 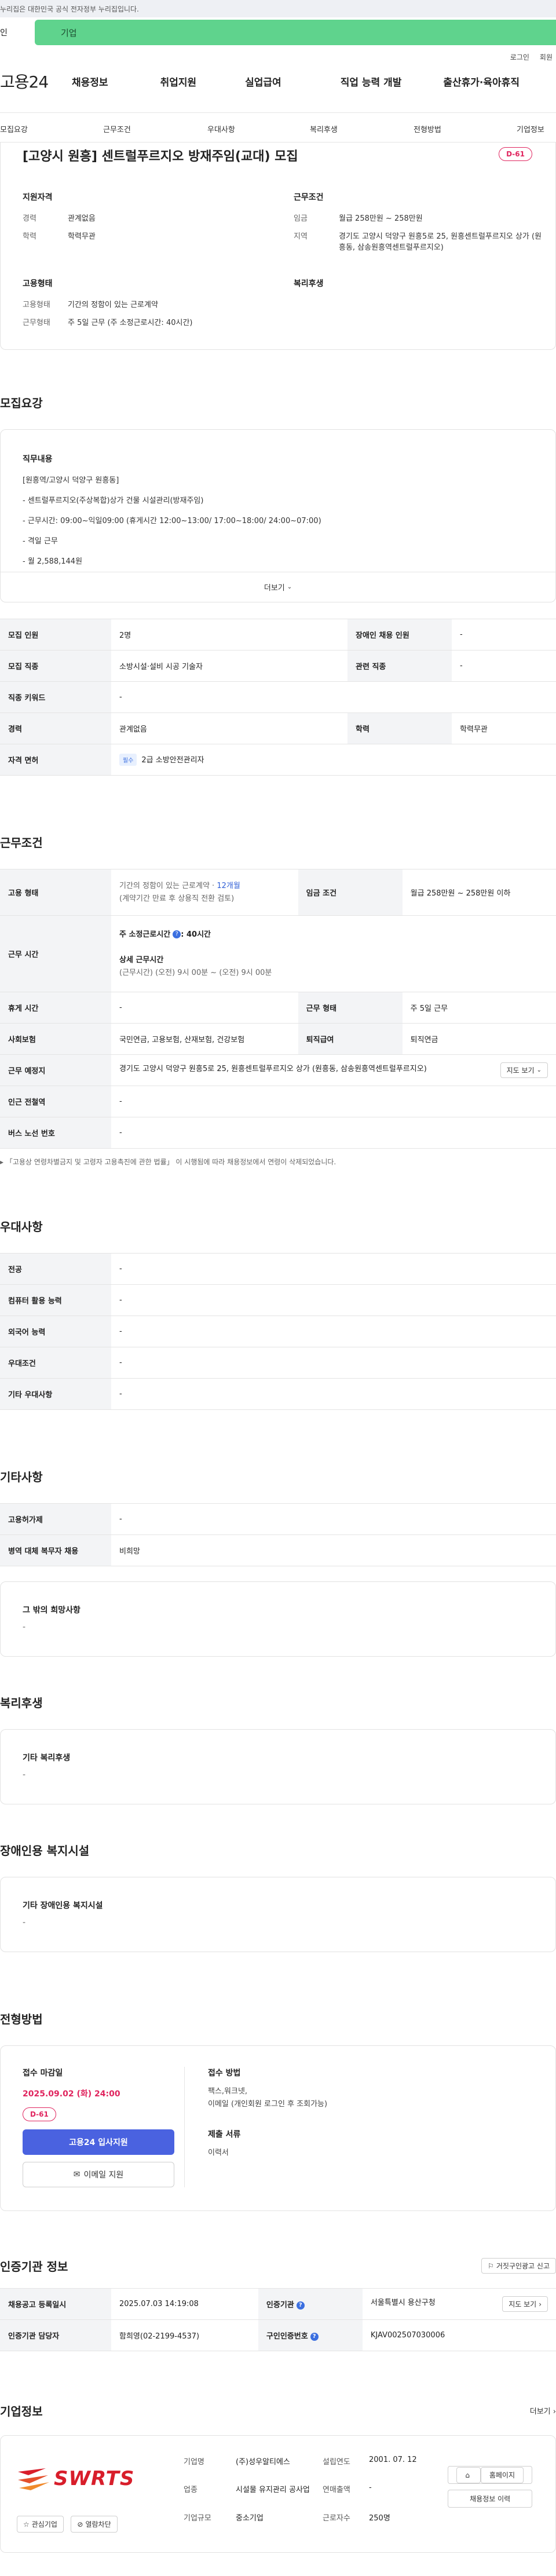 I want to click on cell-label: 우대조건, so click(x=55, y=1363).